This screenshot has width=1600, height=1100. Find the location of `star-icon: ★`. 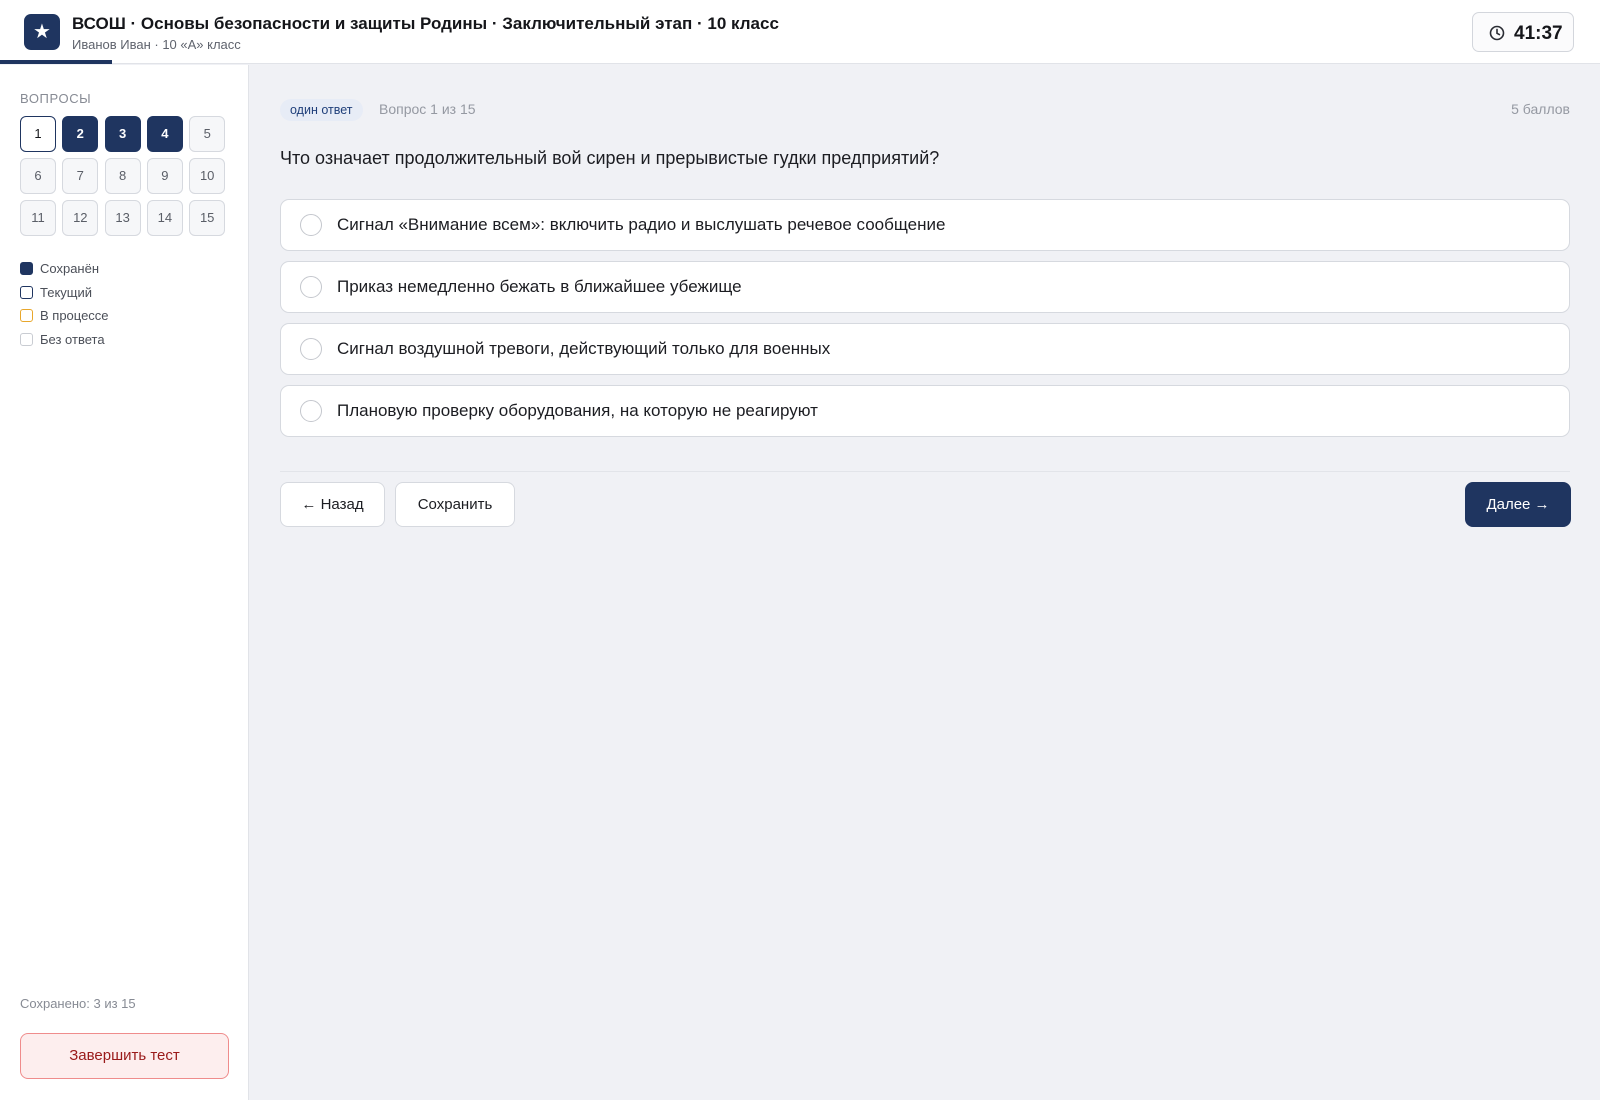

star-icon: ★ is located at coordinates (42, 32).